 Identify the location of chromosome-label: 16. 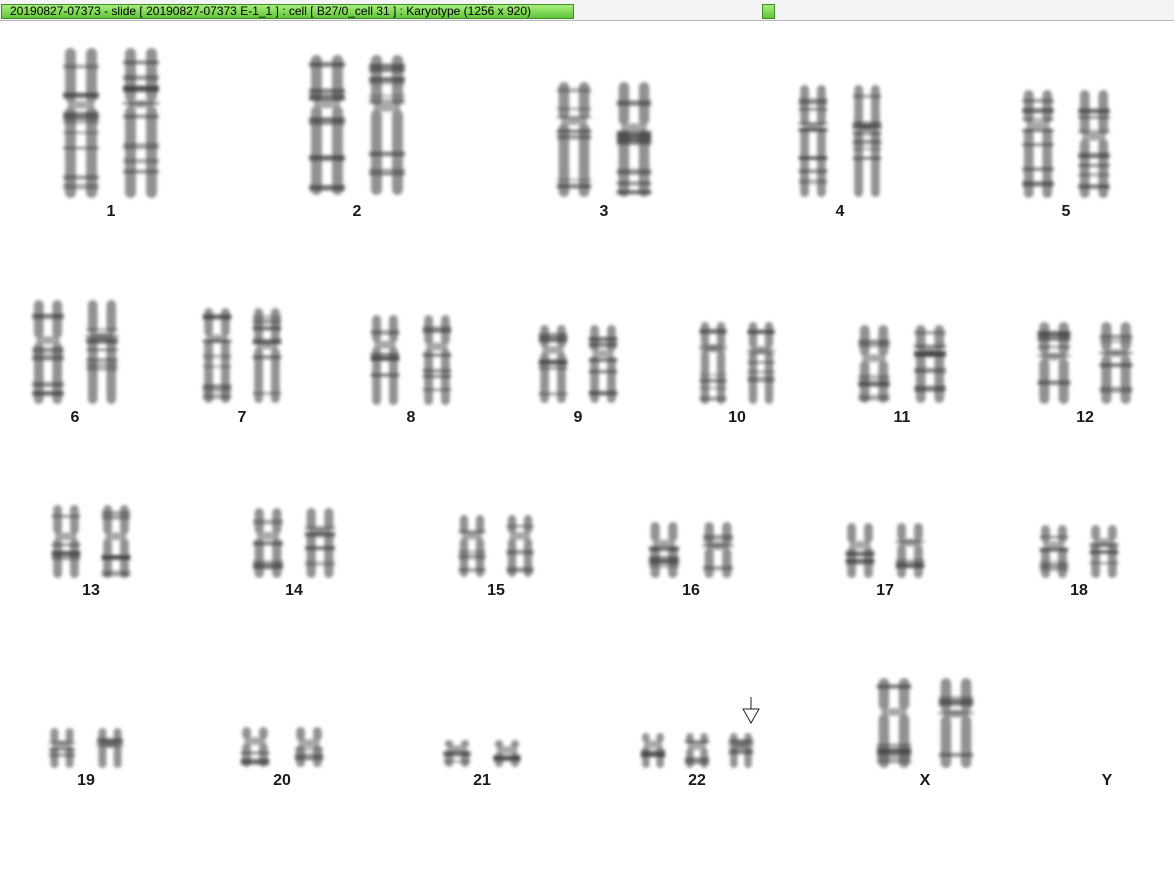
(691, 590).